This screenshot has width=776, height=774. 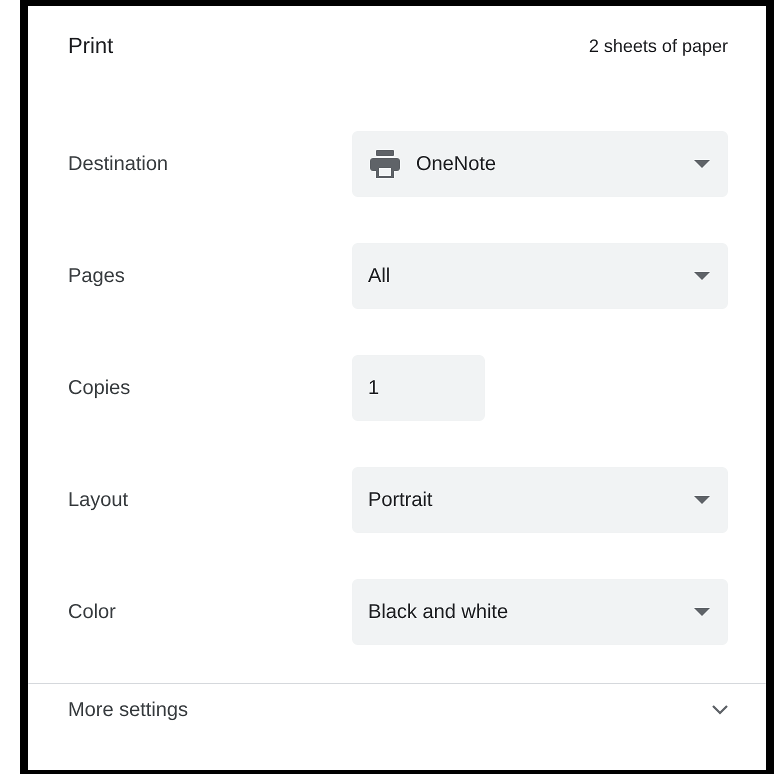 What do you see at coordinates (540, 276) in the screenshot?
I see `dropdown-select: All` at bounding box center [540, 276].